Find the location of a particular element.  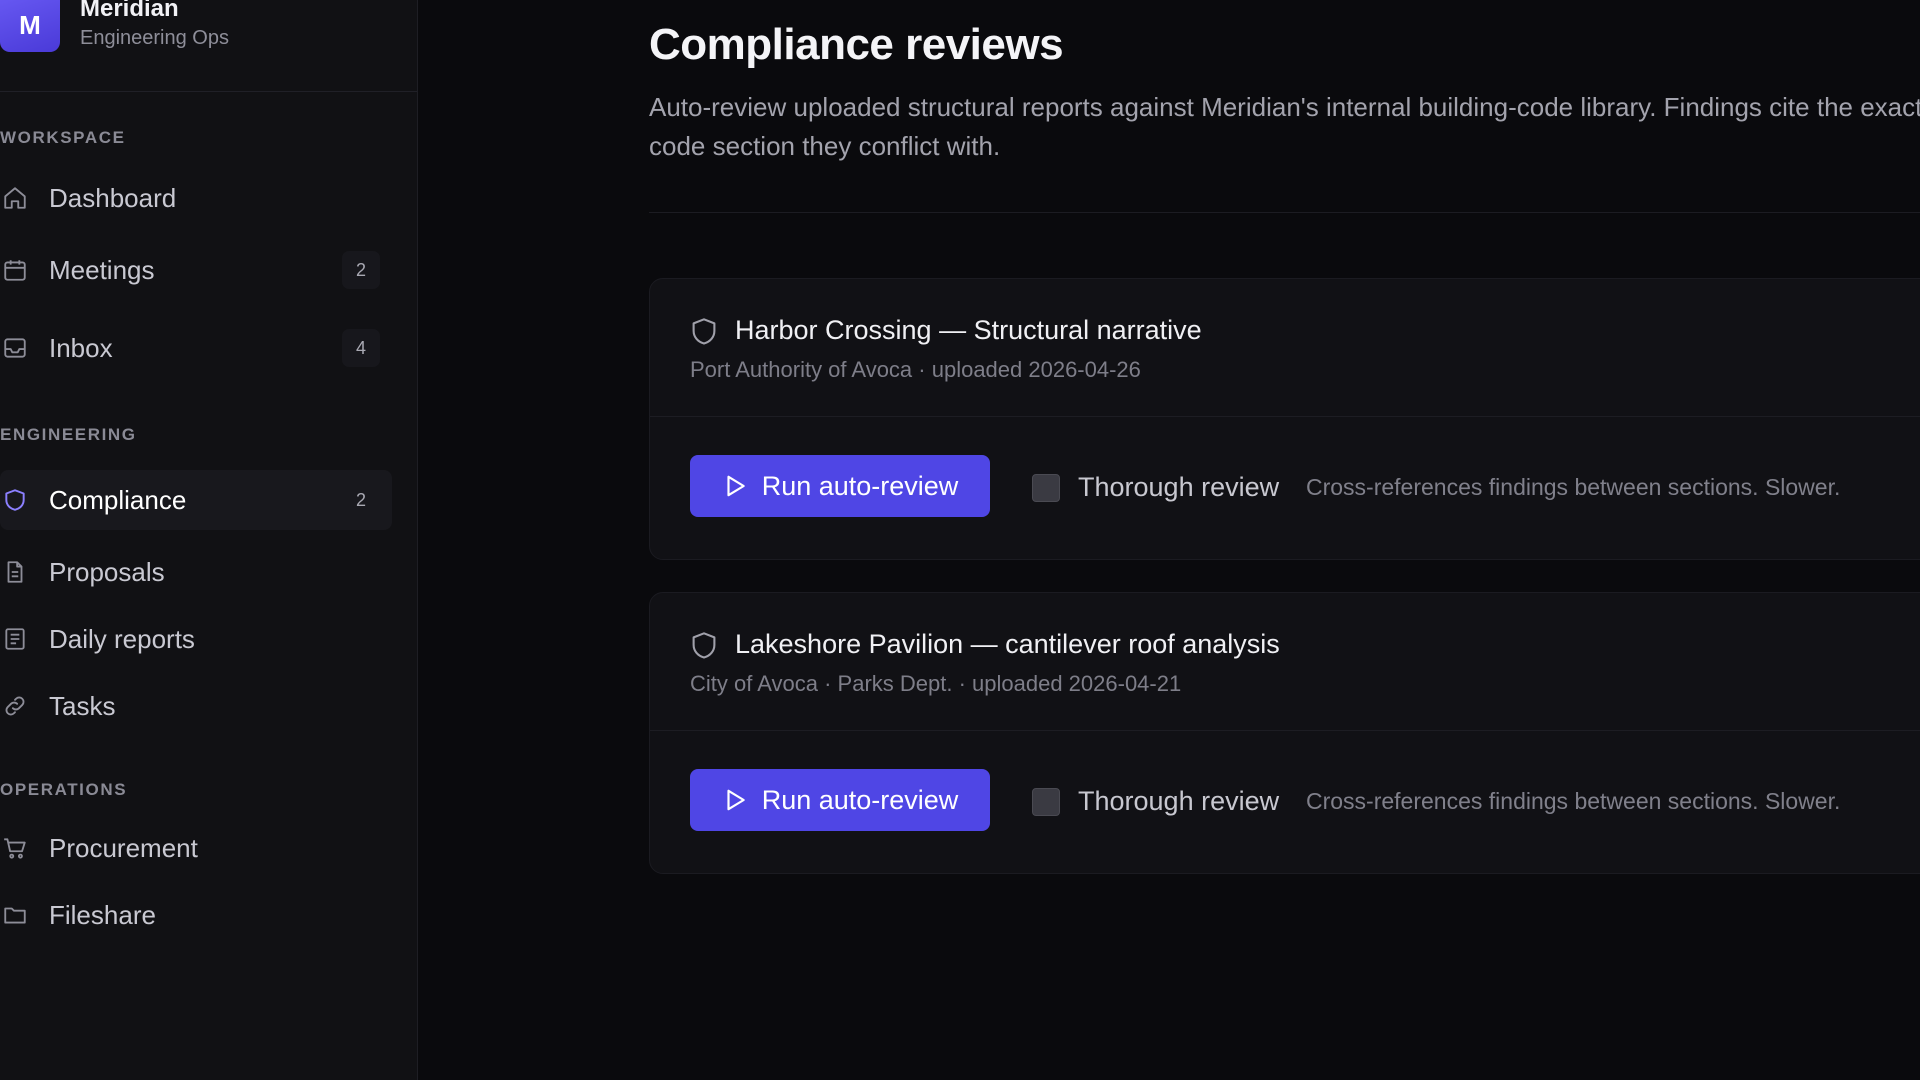

sidebar-item-meetings: Meetings 2 is located at coordinates (196, 270).